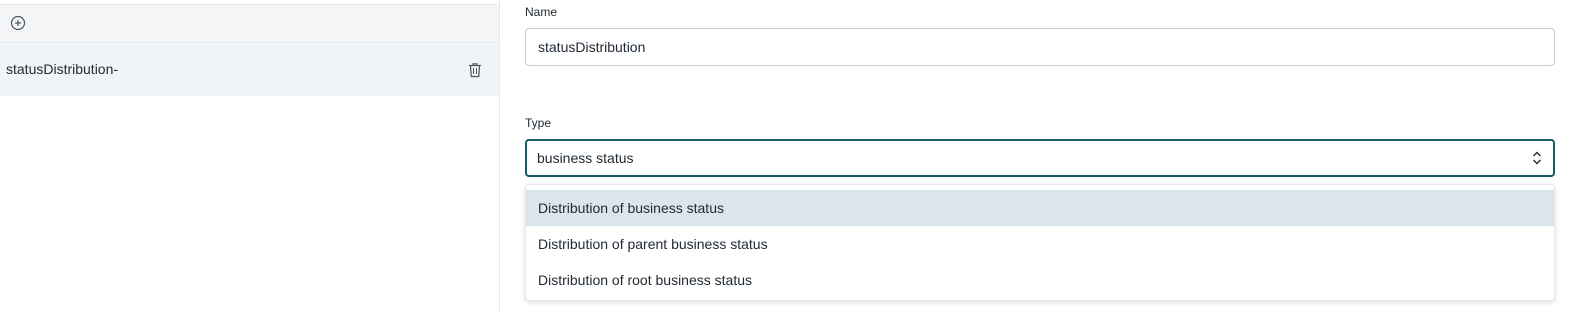 The width and height of the screenshot is (1570, 312). What do you see at coordinates (249, 70) in the screenshot?
I see `list-item: statusDistribution-` at bounding box center [249, 70].